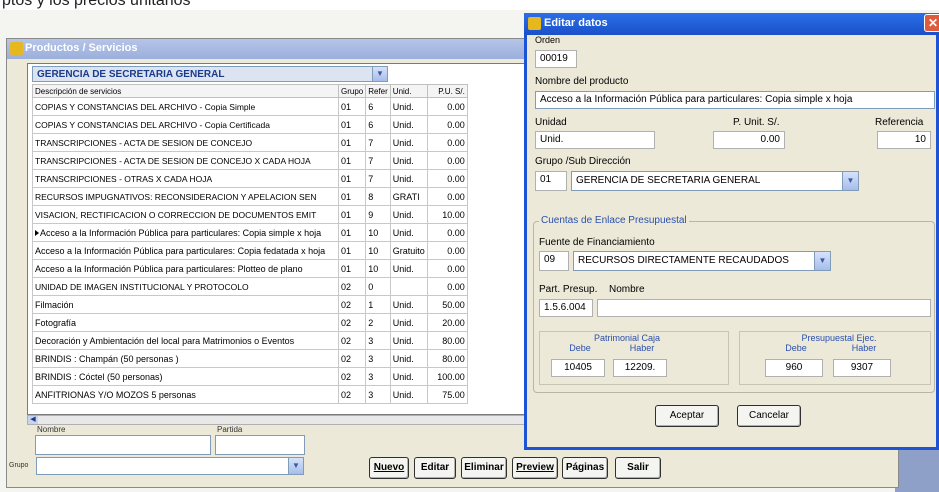 The image size is (939, 492). Describe the element at coordinates (595, 140) in the screenshot. I see `unidad-field: Unid.` at that location.